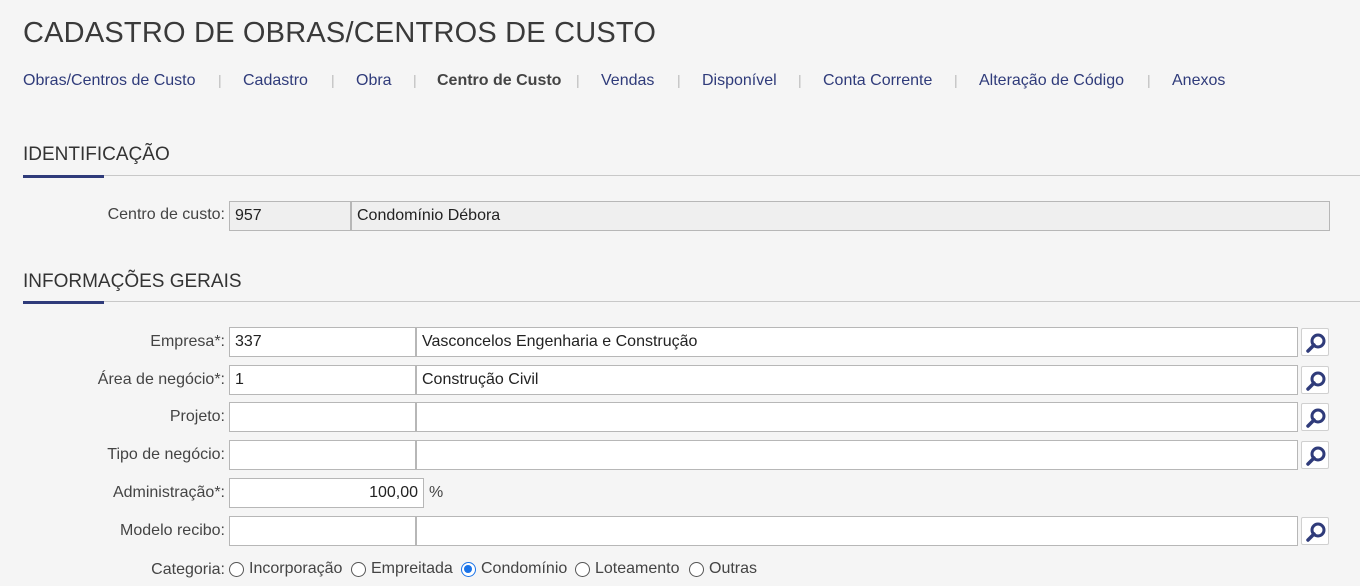 This screenshot has height=586, width=1360. What do you see at coordinates (172, 530) in the screenshot?
I see `modelo-recibo-label: Modelo recibo:` at bounding box center [172, 530].